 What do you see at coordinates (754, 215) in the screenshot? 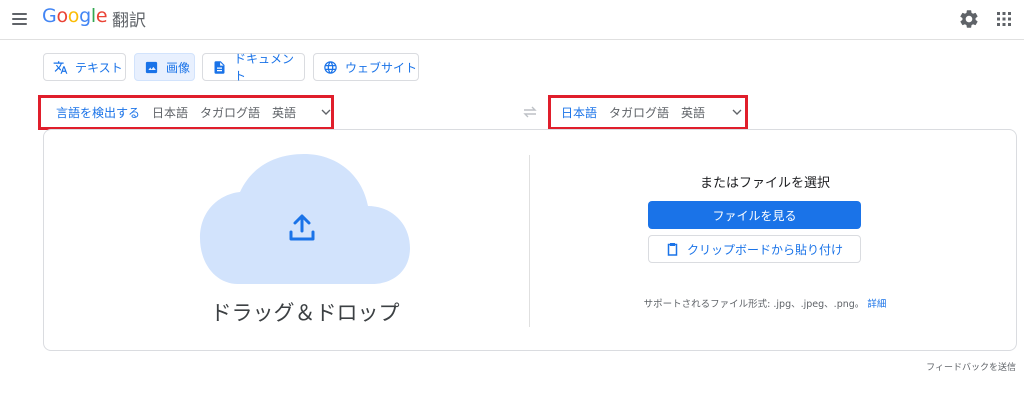
I see `browse-files-button: ファイルを見る` at bounding box center [754, 215].